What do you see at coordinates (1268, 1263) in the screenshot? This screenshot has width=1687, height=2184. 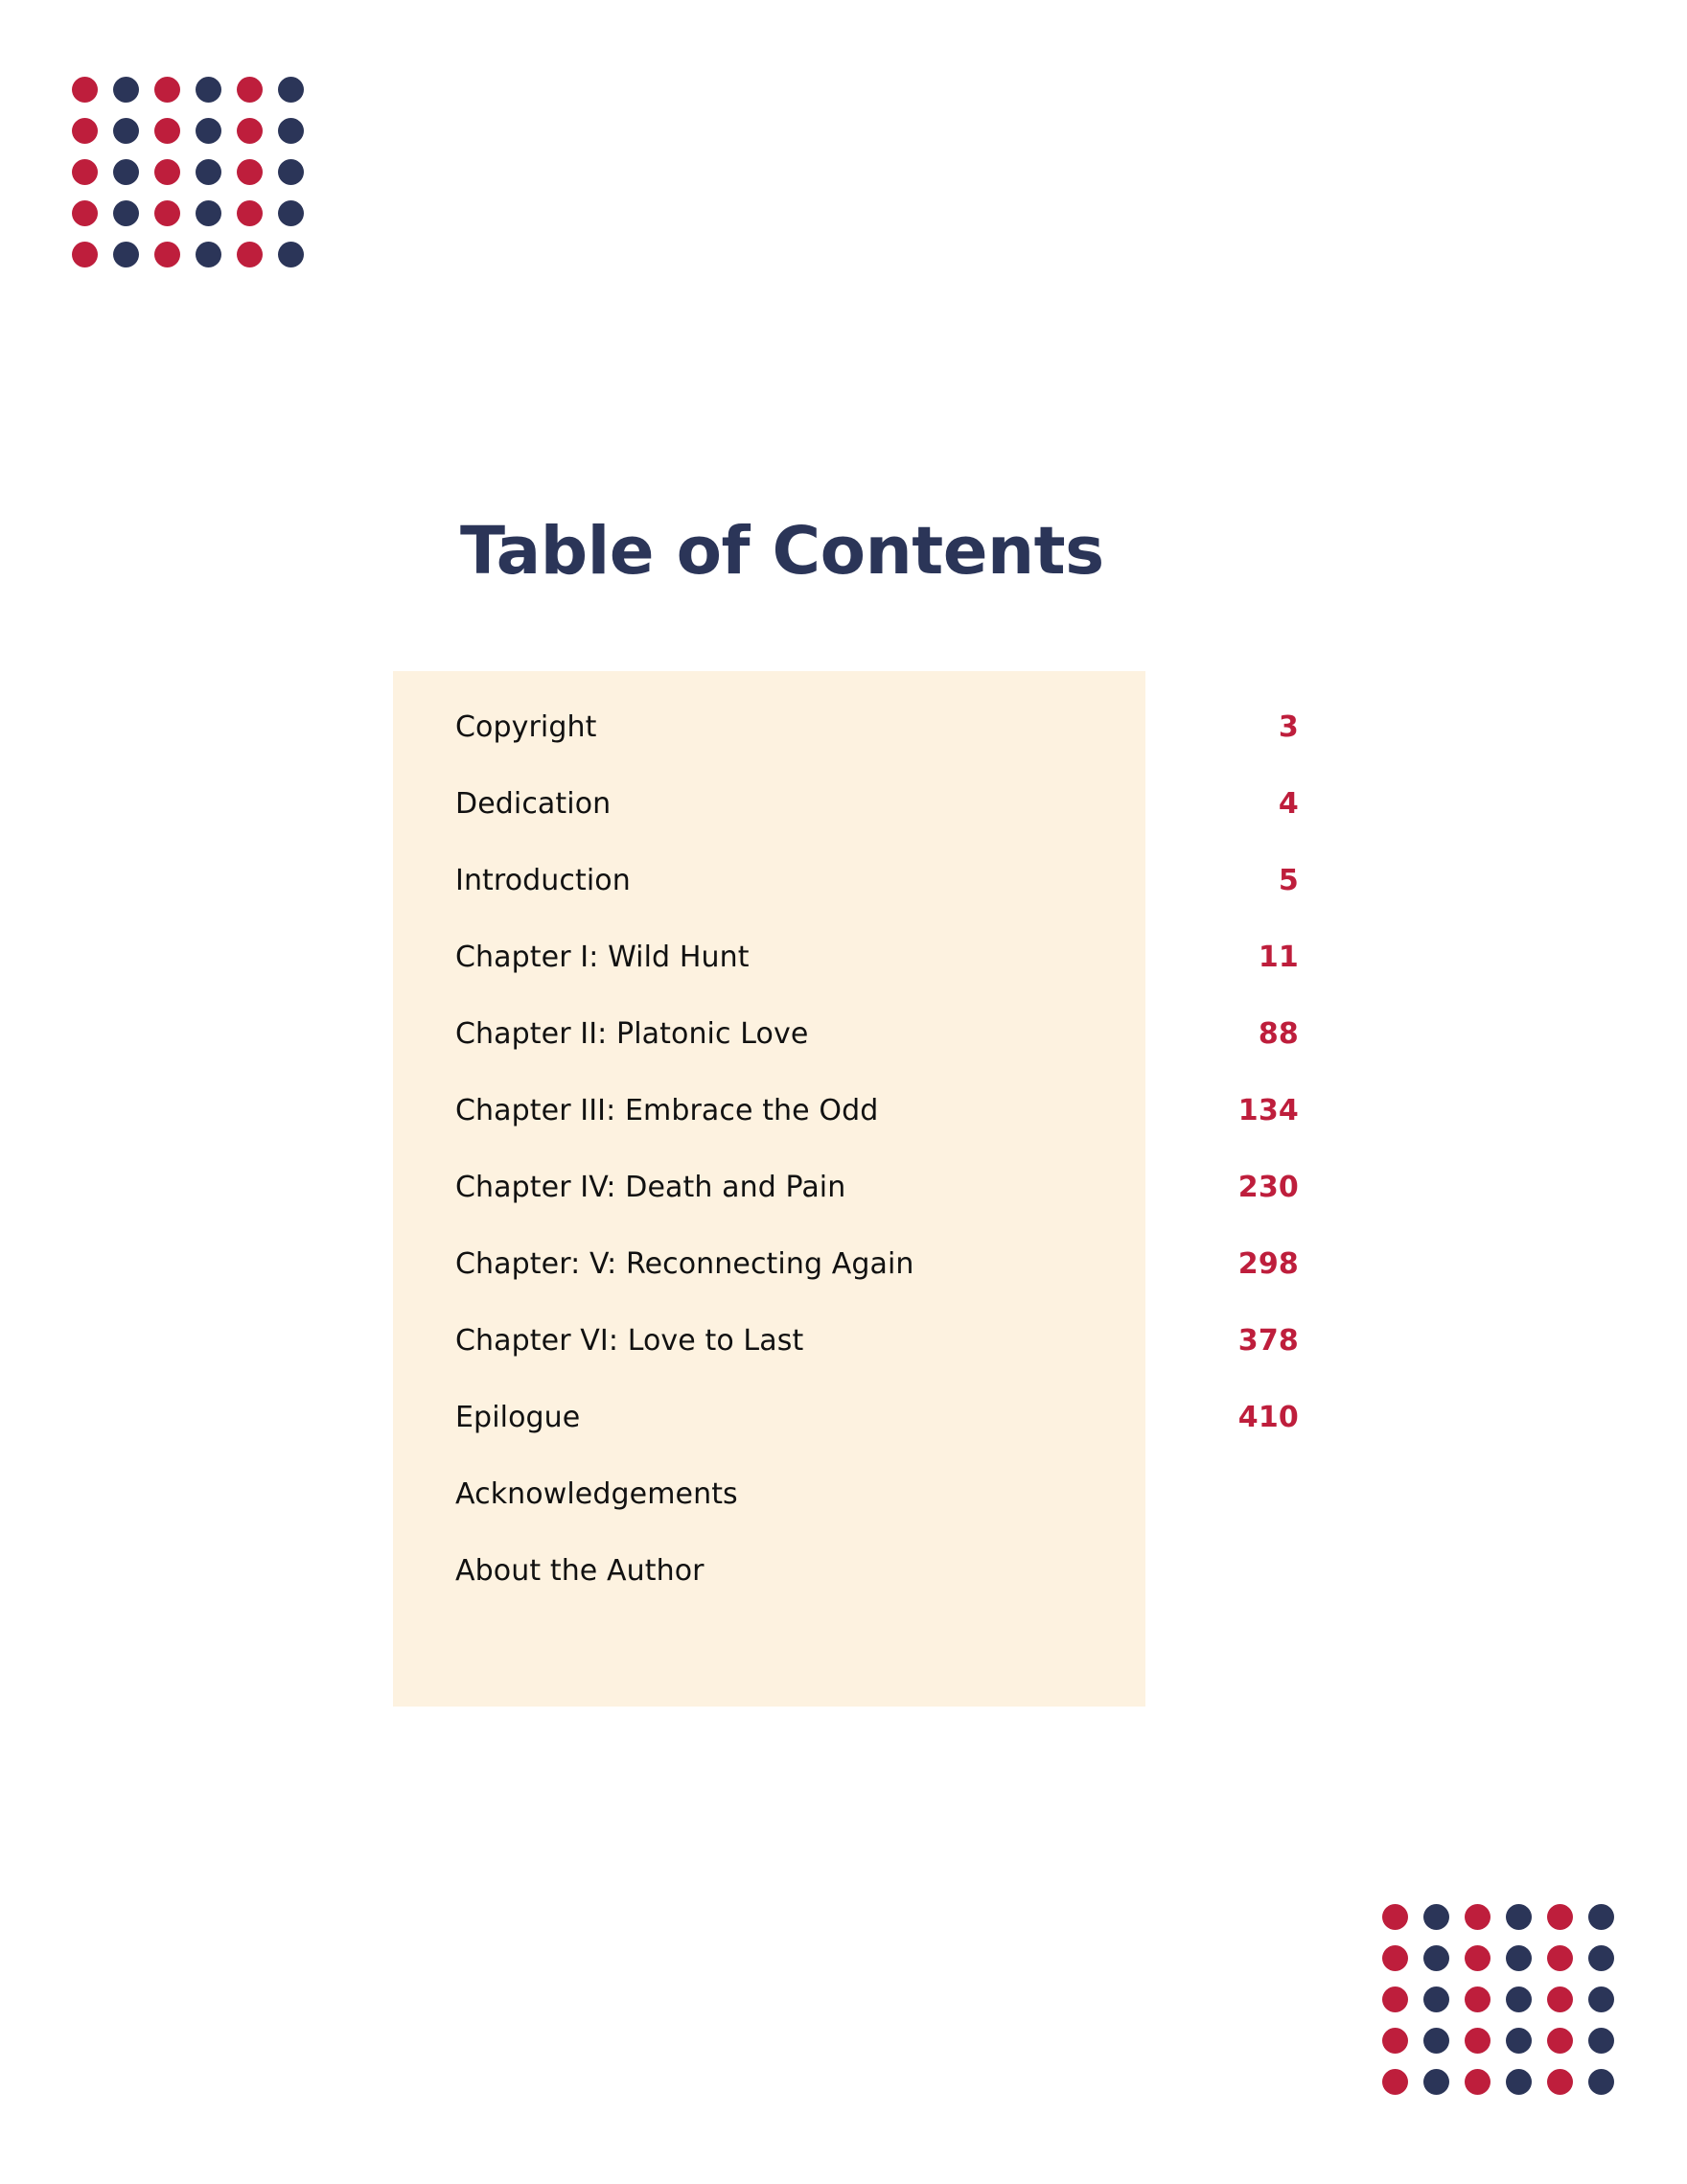 I see `toc-entry-page-number: 298` at bounding box center [1268, 1263].